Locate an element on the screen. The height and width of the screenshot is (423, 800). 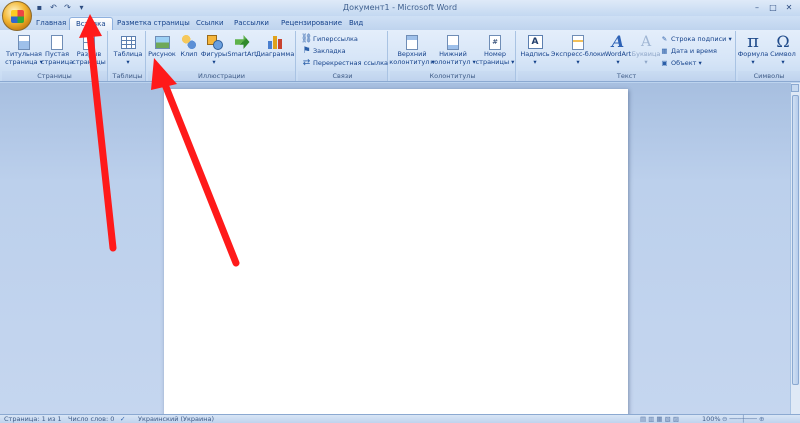
cross-reference-button: ⇄ Перекрестная ссылка is located at coordinates (345, 62).